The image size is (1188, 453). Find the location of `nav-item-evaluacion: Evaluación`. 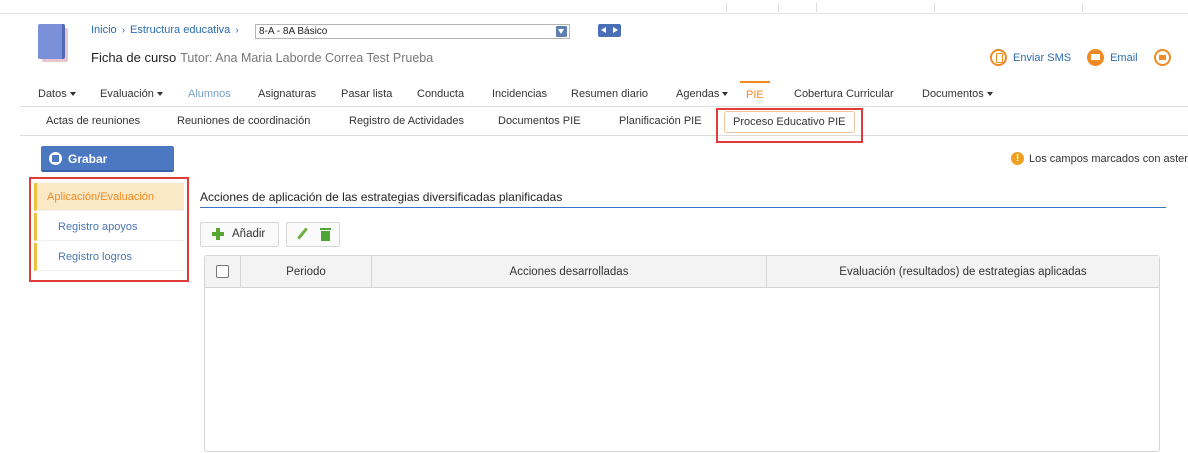

nav-item-evaluacion: Evaluación is located at coordinates (131, 94).